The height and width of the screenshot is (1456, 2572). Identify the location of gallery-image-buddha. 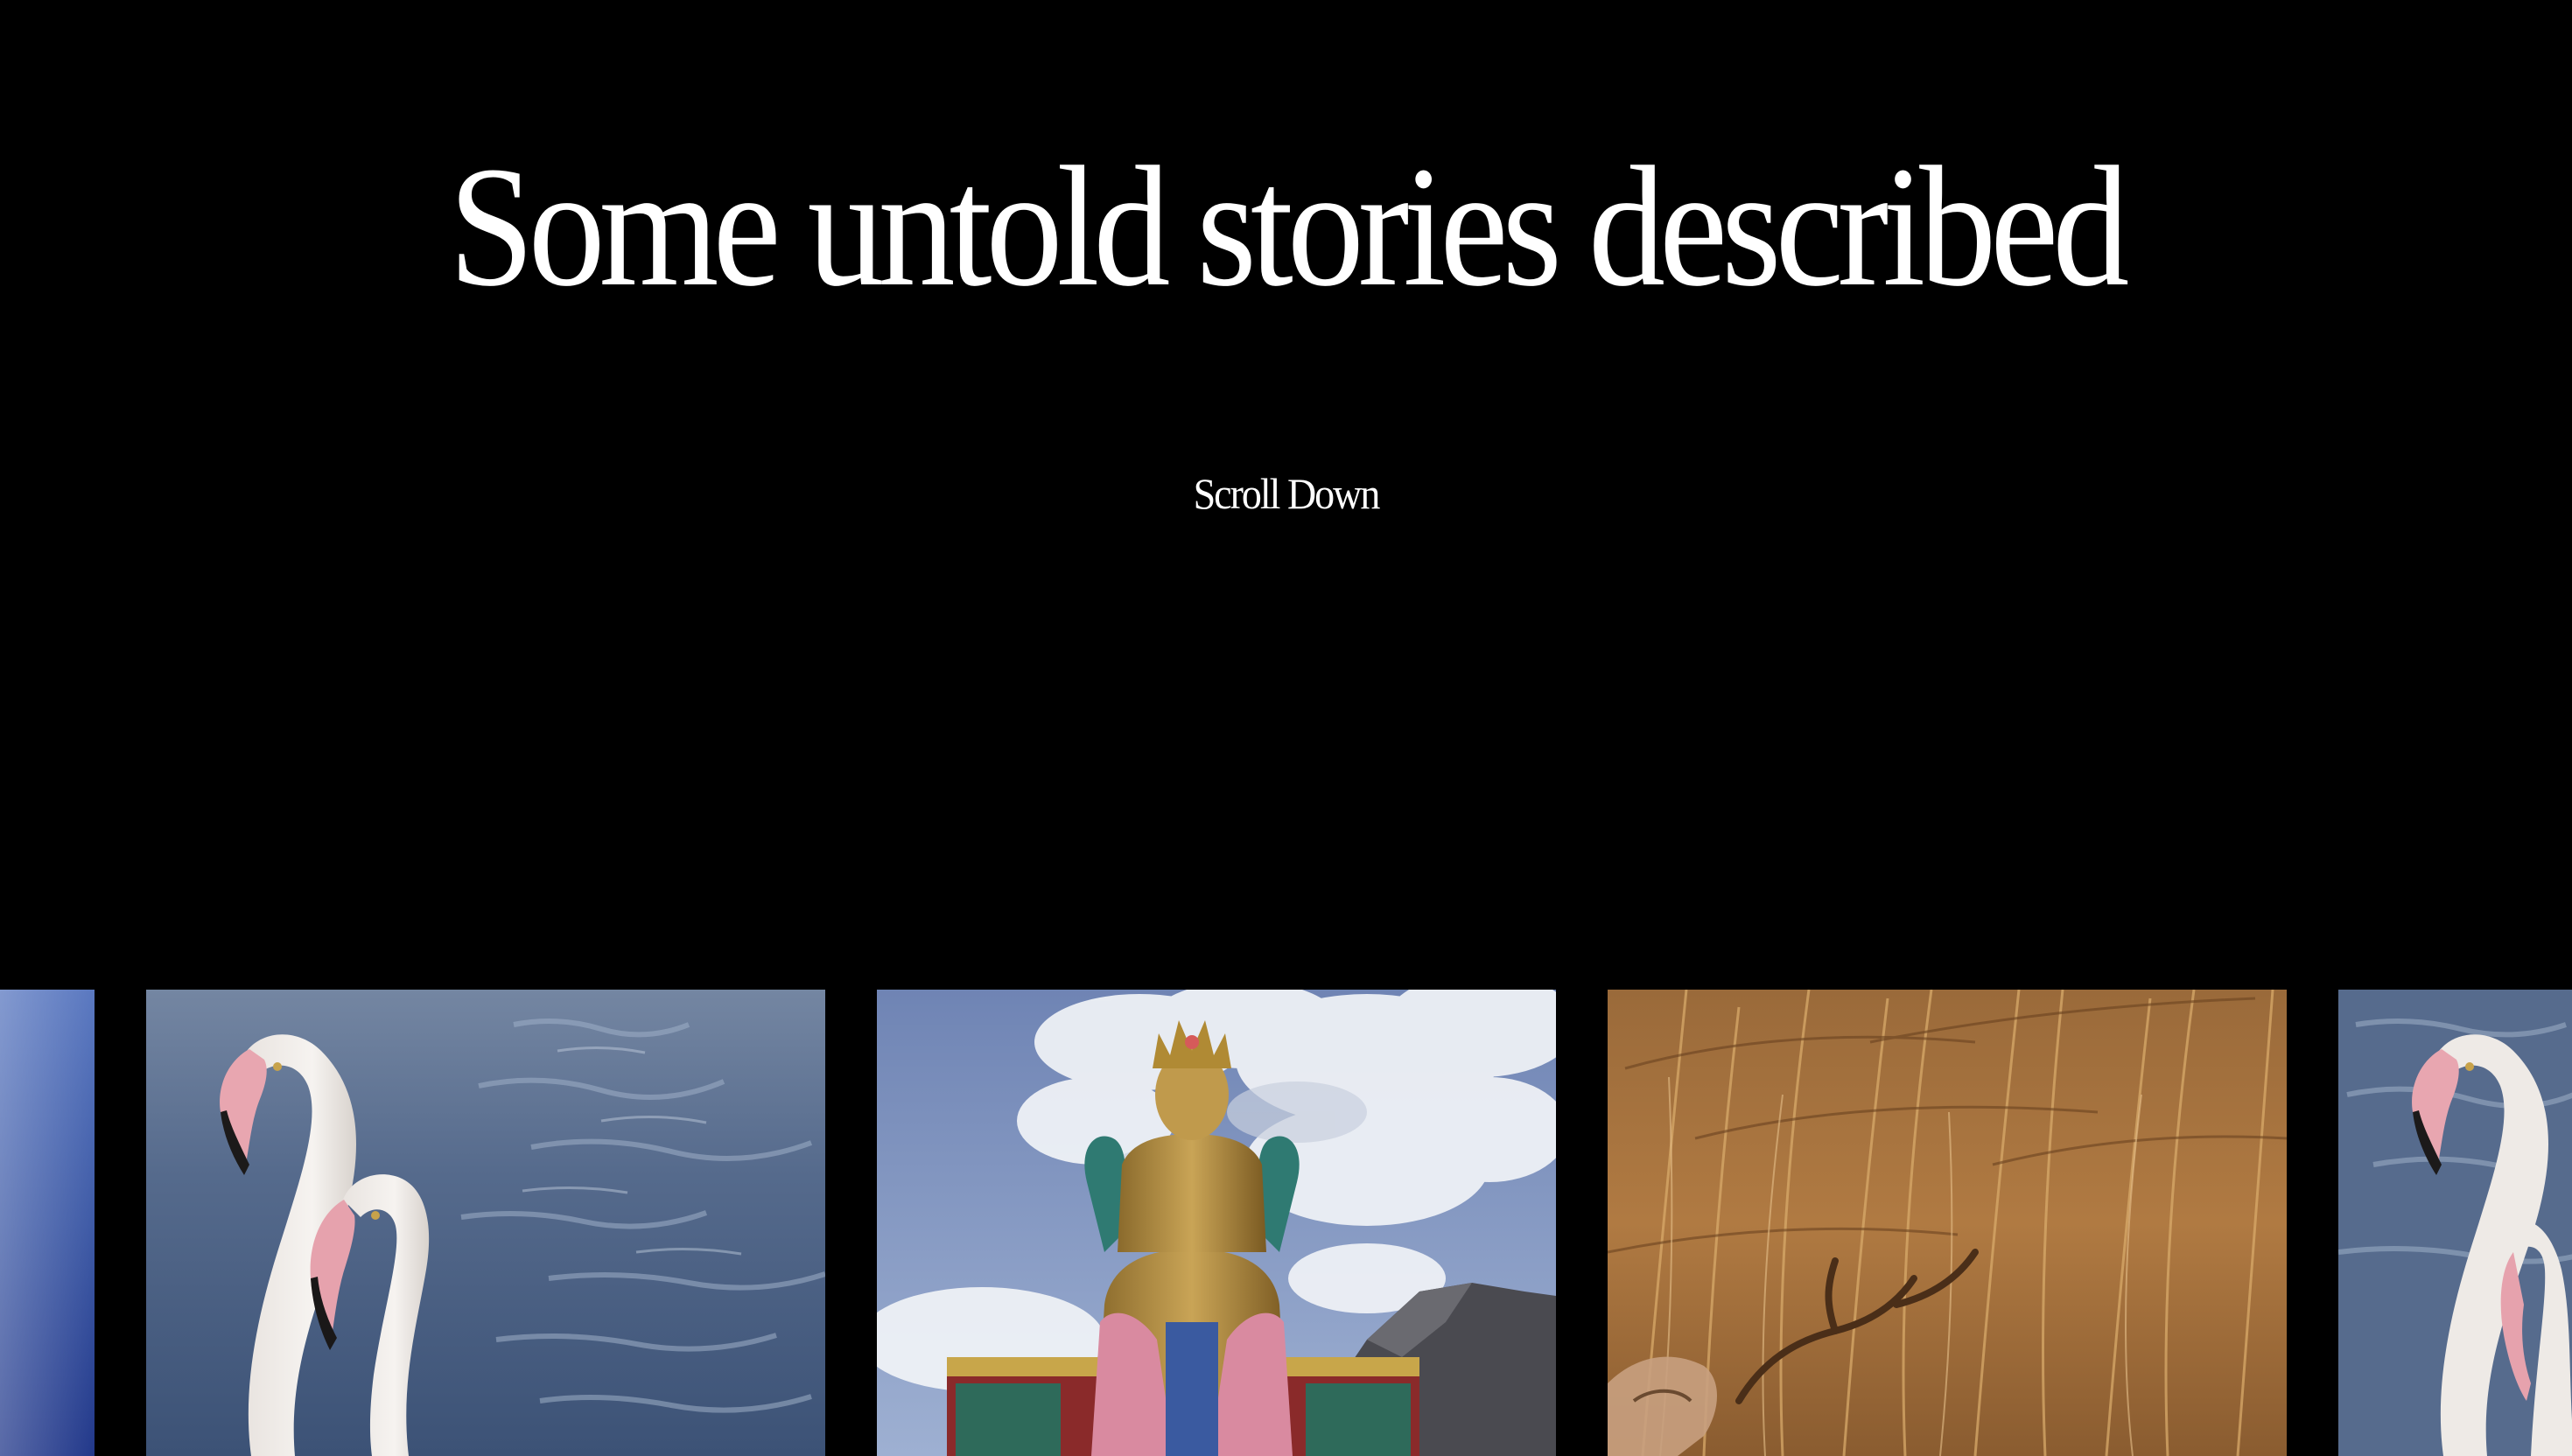
(1216, 1223).